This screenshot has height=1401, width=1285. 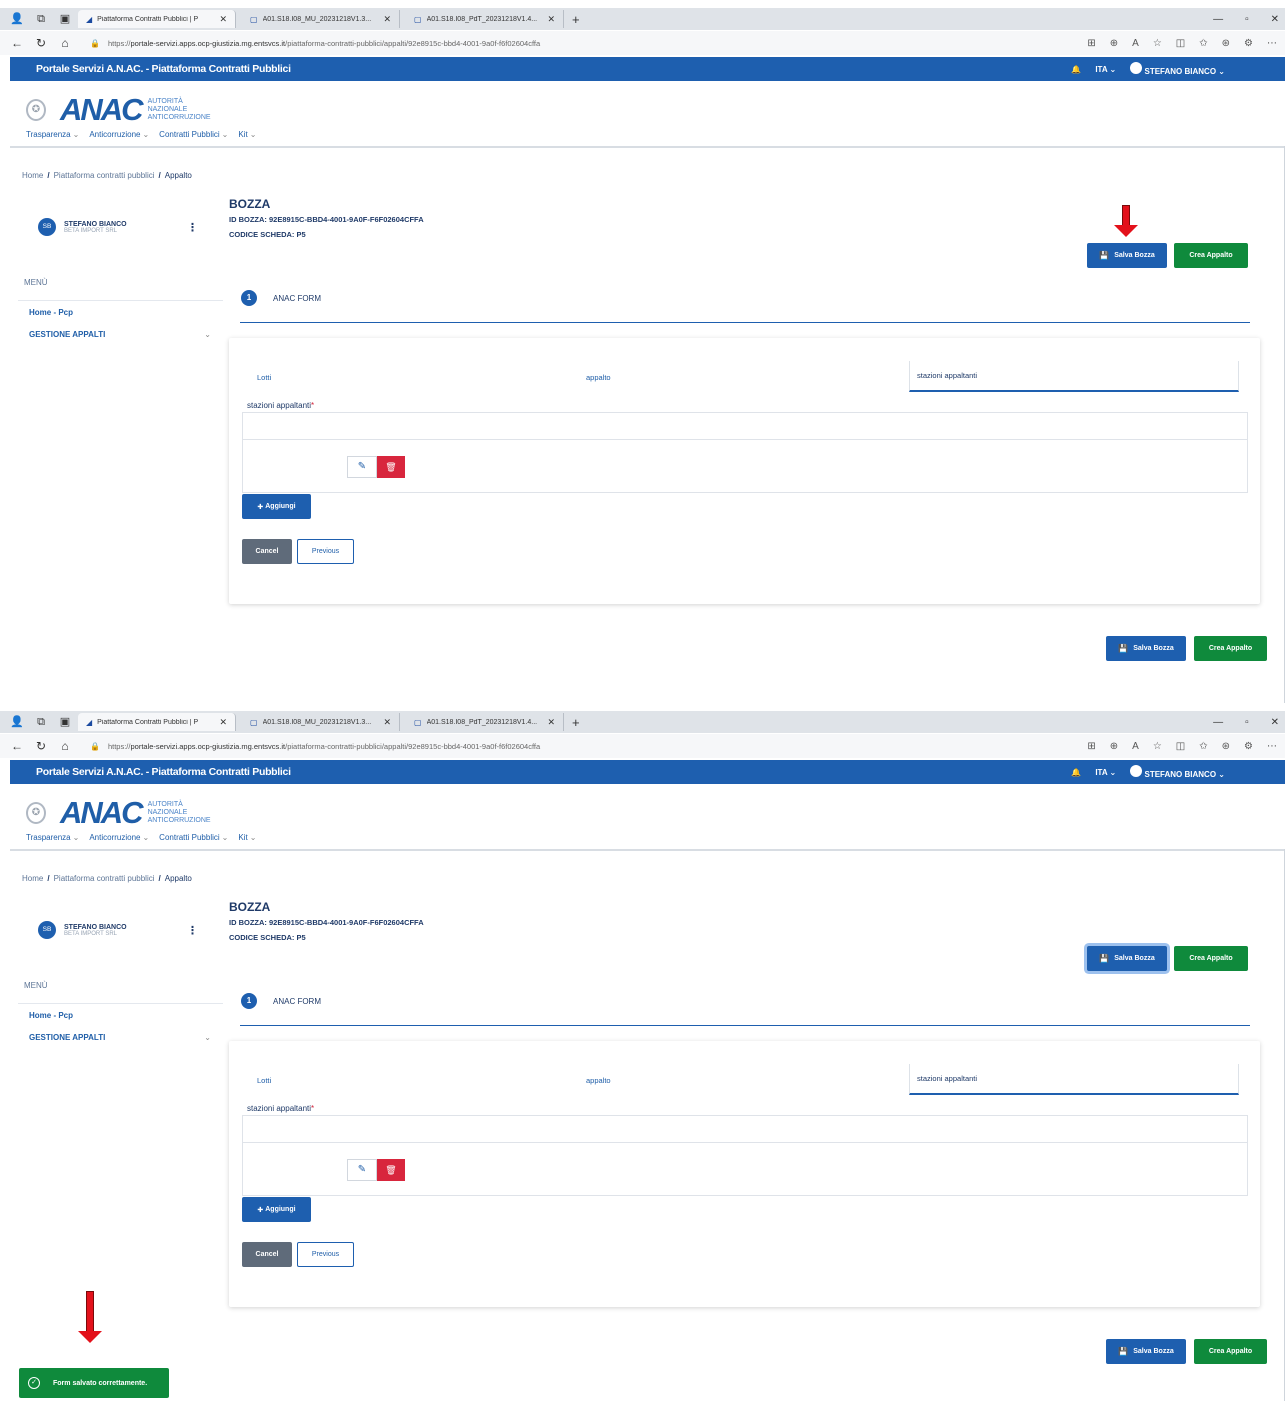 I want to click on breadcrumb-piattaforma: Piattaforma contratti pubblici, so click(x=104, y=878).